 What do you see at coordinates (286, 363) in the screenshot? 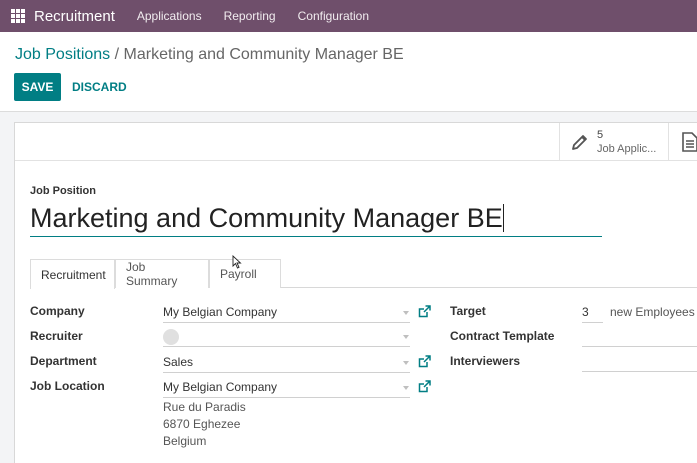
I see `department-field: Sales` at bounding box center [286, 363].